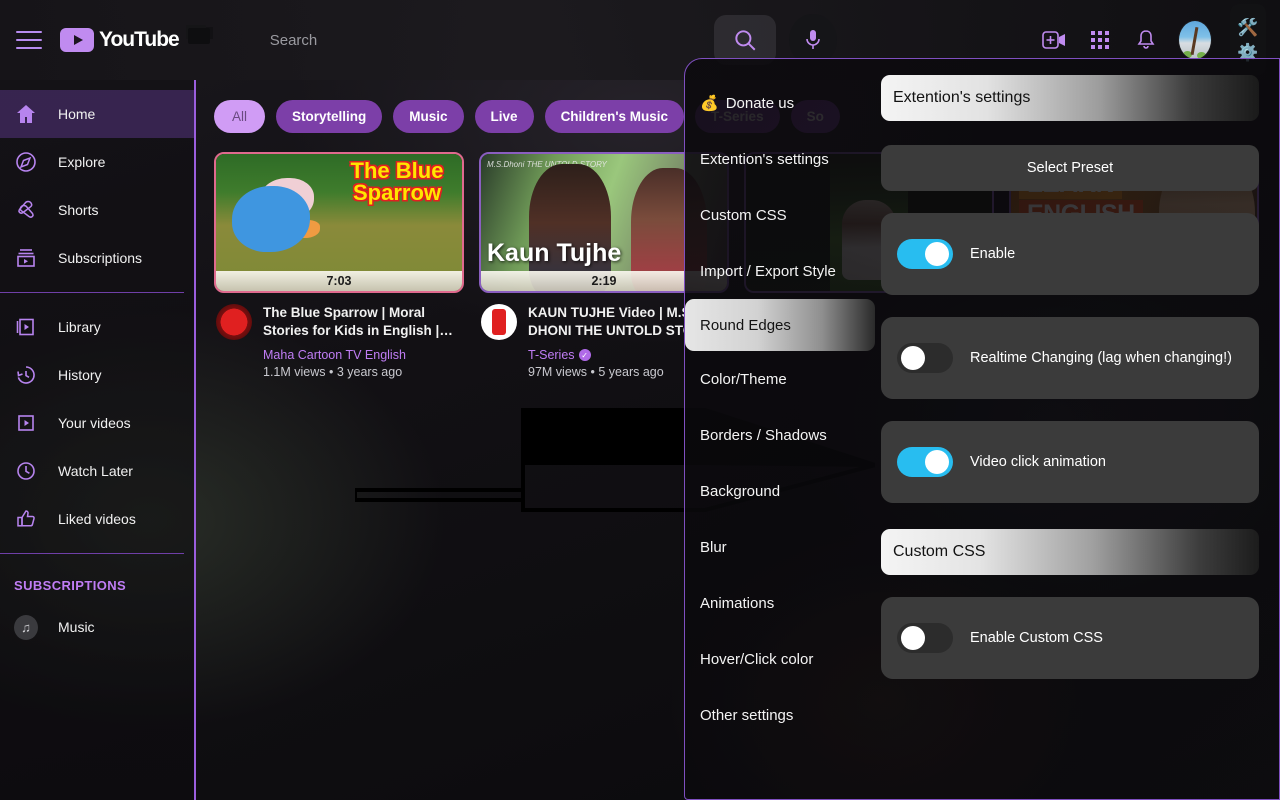 This screenshot has width=1280, height=800. What do you see at coordinates (1070, 552) in the screenshot?
I see `custom-css-section-title: Custom CSS` at bounding box center [1070, 552].